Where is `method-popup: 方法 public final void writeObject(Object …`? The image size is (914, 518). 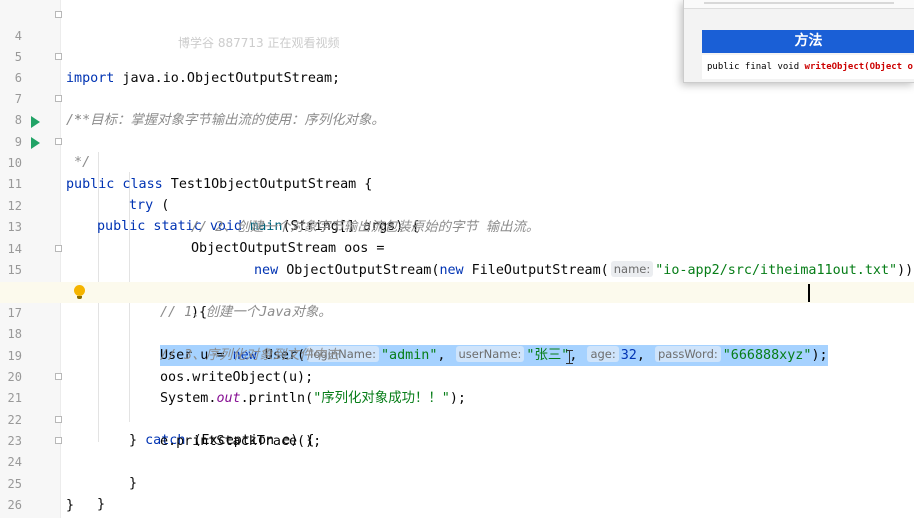 method-popup: 方法 public final void writeObject(Object … is located at coordinates (798, 41).